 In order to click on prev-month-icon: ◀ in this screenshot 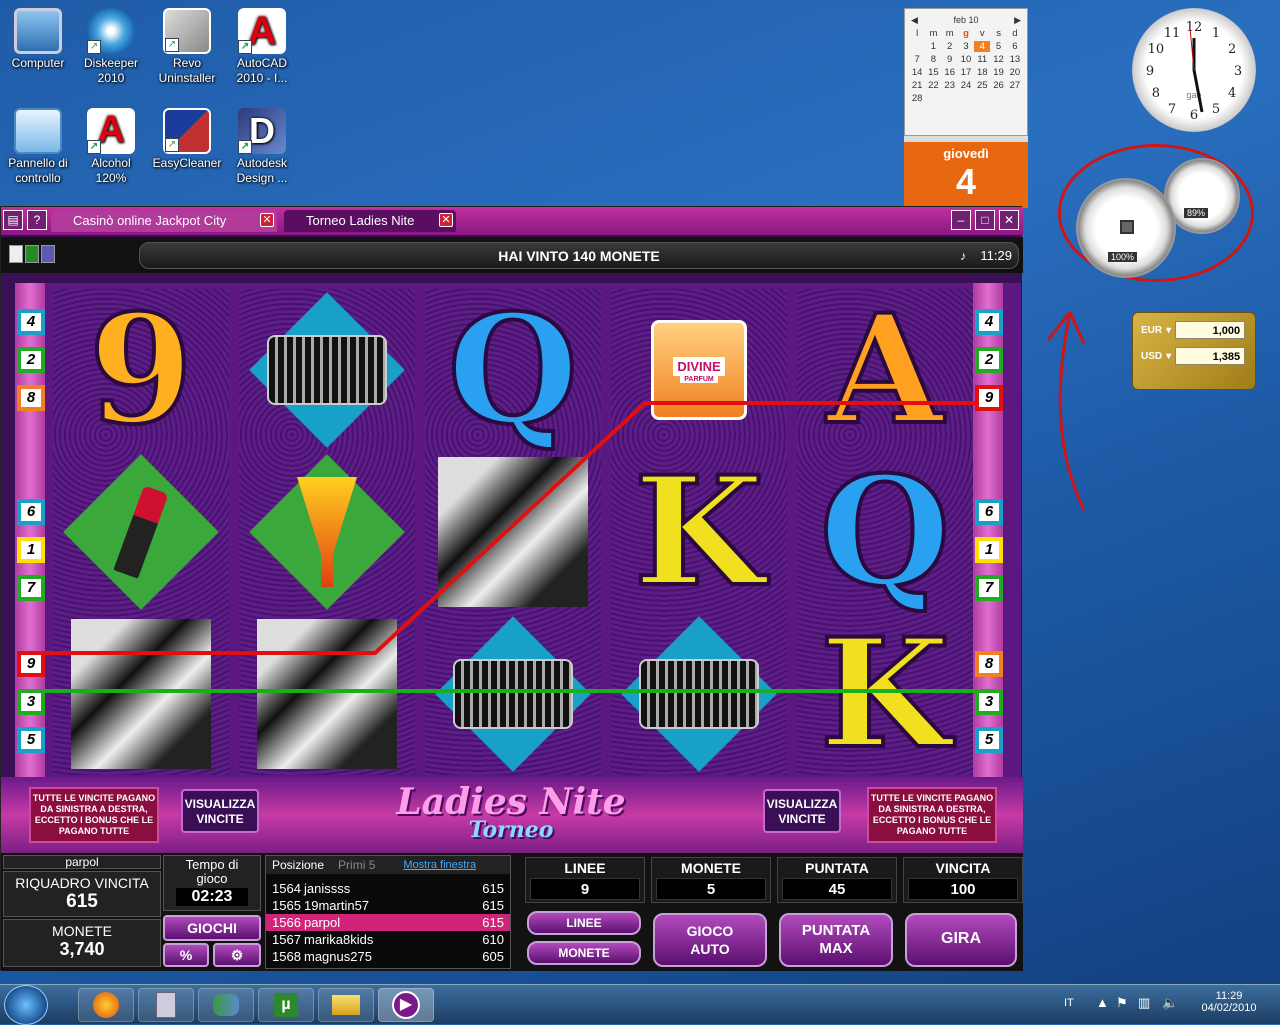, I will do `click(914, 20)`.